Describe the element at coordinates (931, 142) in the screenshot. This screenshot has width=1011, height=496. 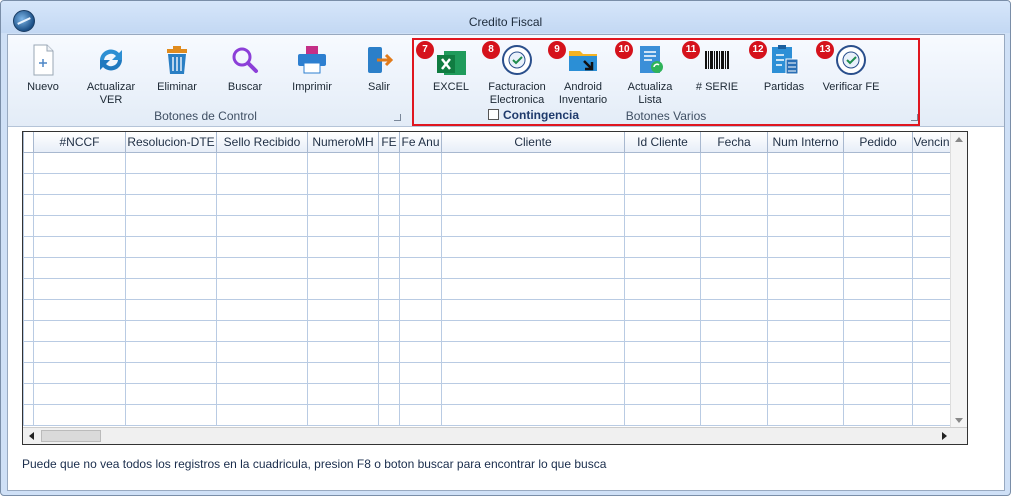
I see `column-header-vencimiento: Vencin` at that location.